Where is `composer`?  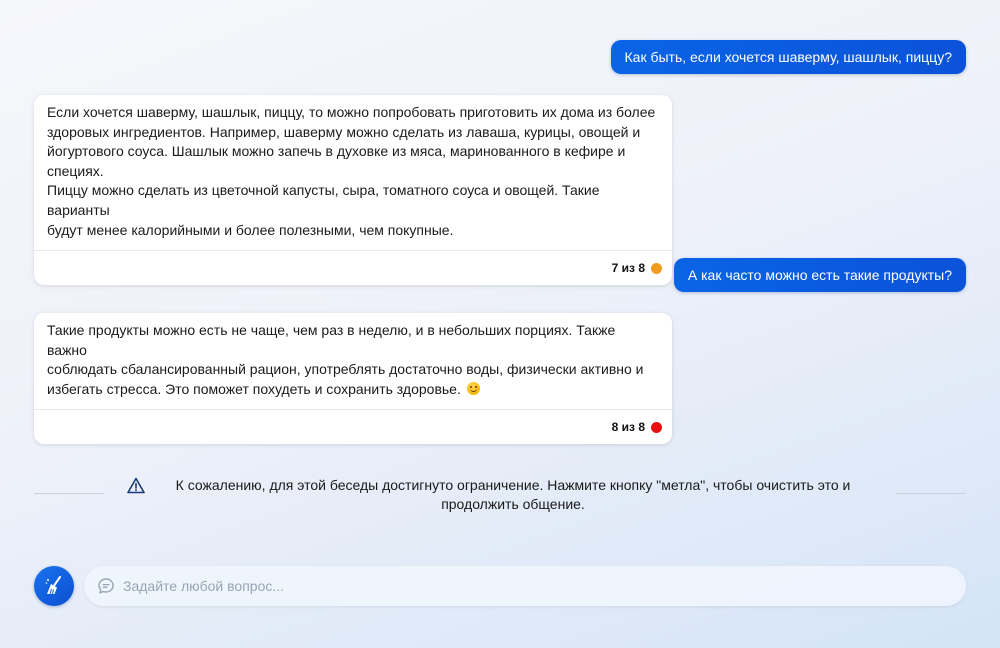
composer is located at coordinates (525, 586).